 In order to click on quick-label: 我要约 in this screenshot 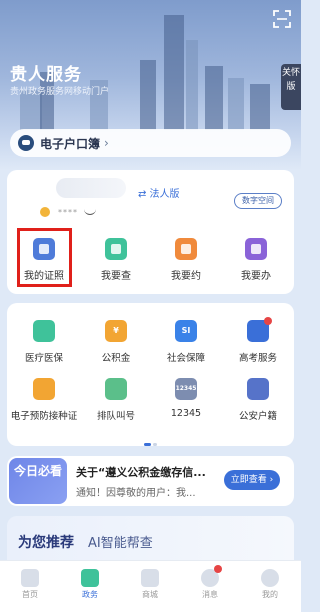, I will do `click(186, 276)`.